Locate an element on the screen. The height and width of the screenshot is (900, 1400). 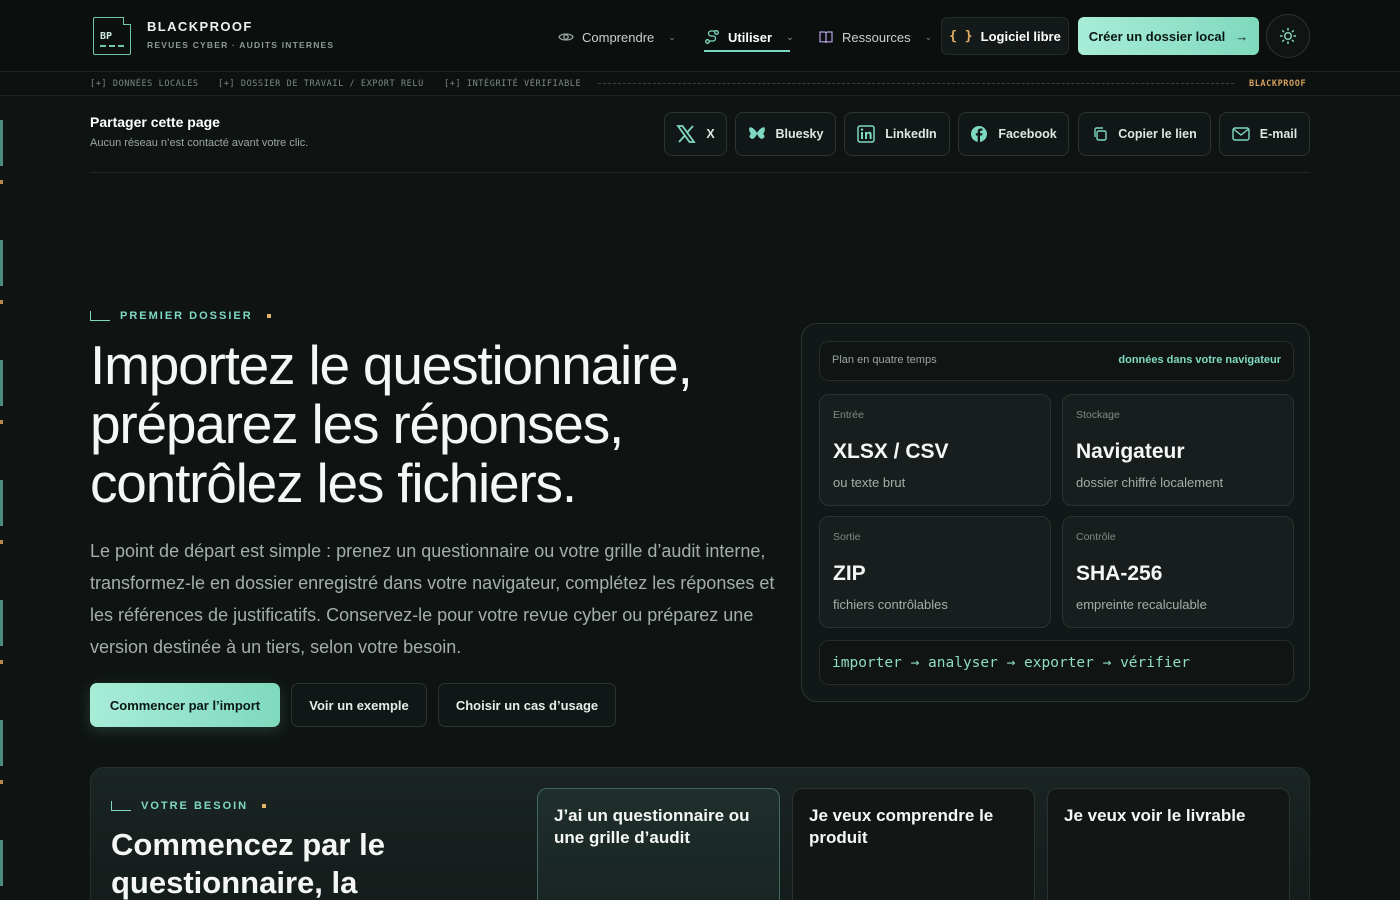
nav-item-utiliser: Utiliser ⌄ is located at coordinates (749, 37).